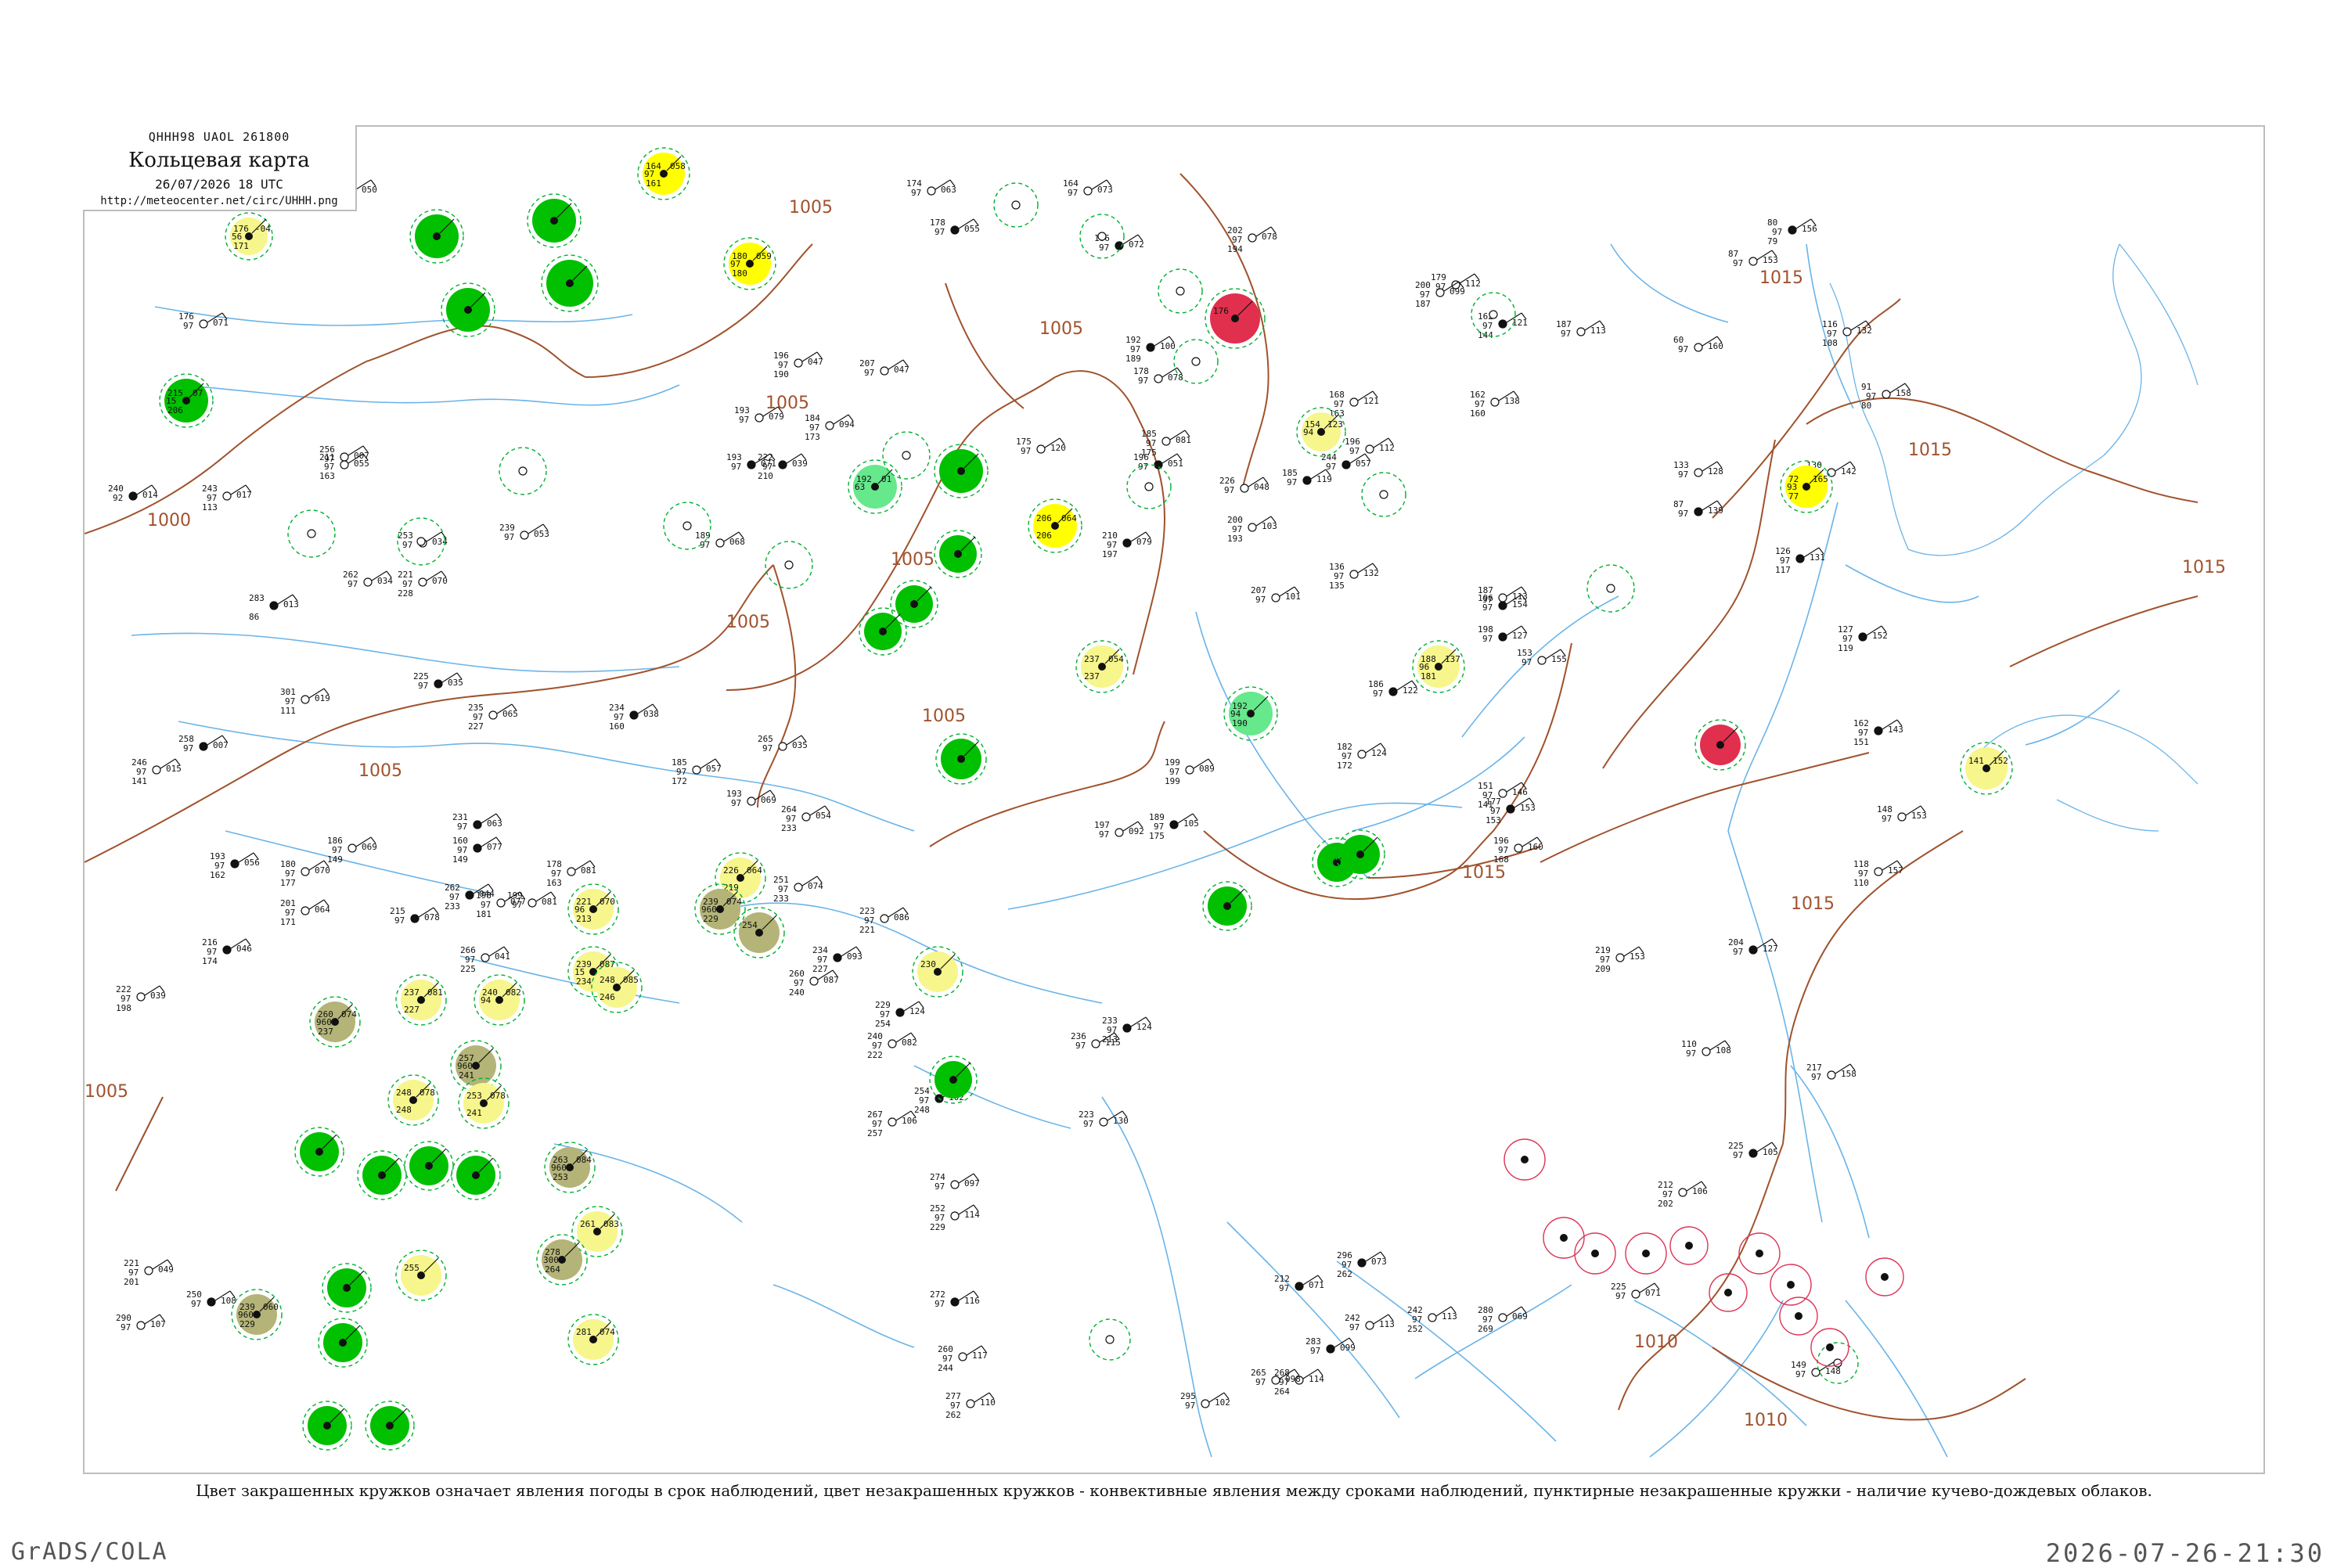 Image resolution: width=2348 pixels, height=1568 pixels. What do you see at coordinates (257, 1315) in the screenshot?
I see `weather-circle-station: 2399600229060` at bounding box center [257, 1315].